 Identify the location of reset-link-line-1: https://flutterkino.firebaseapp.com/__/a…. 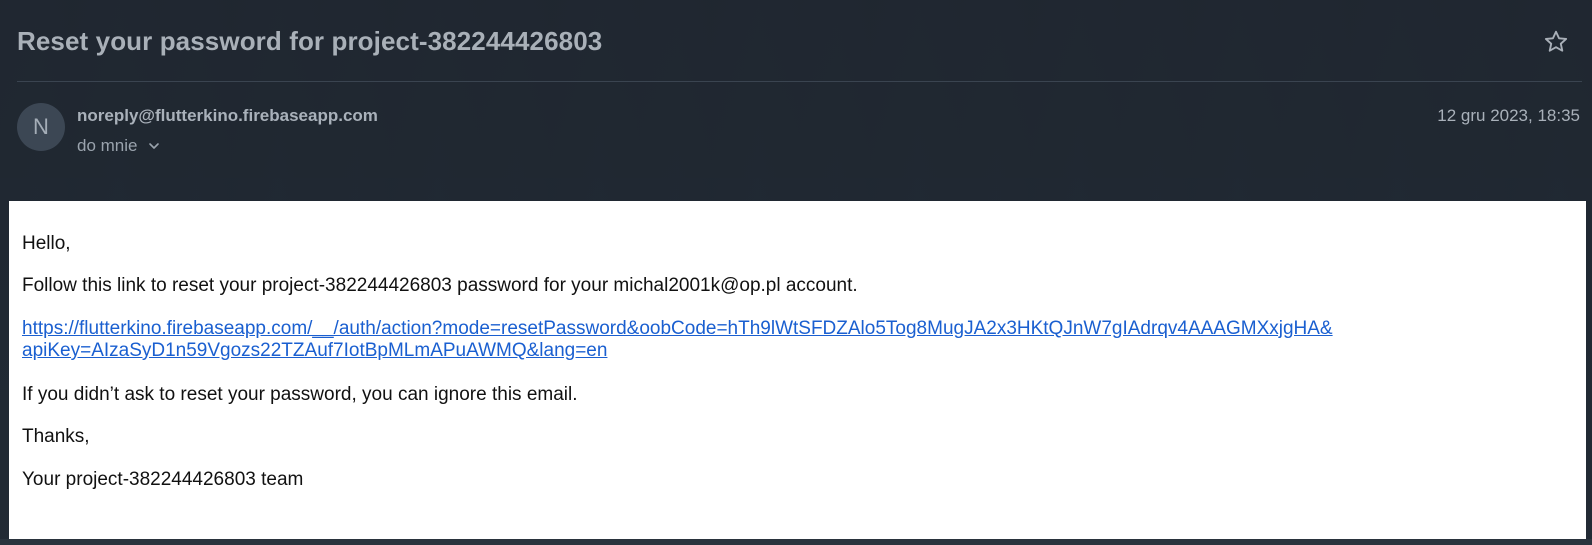
(677, 328).